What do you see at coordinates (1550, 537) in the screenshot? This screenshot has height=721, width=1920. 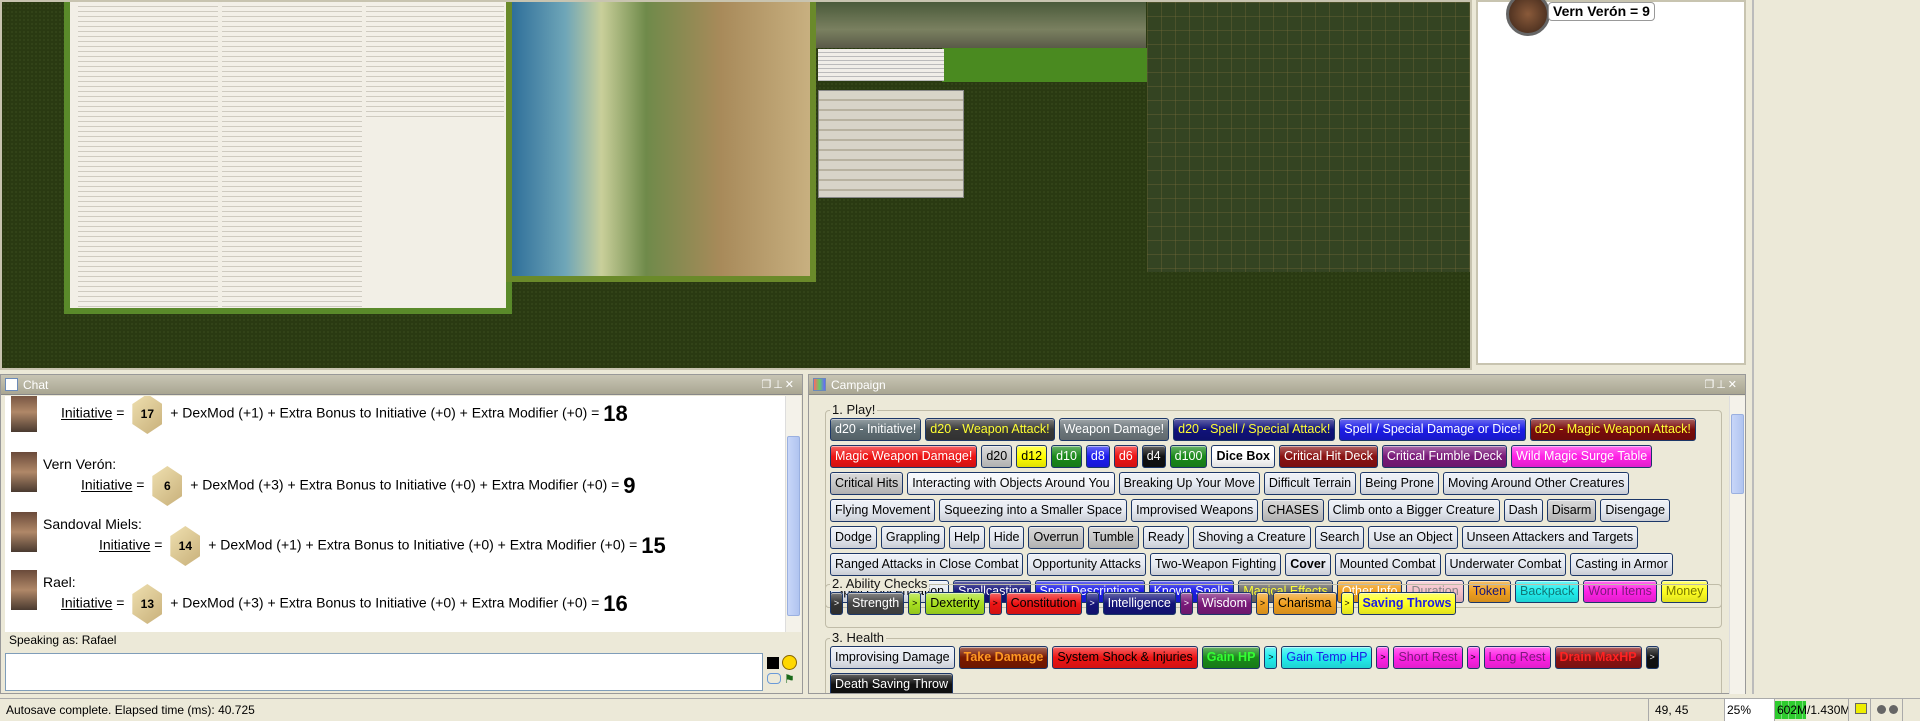 I see `macro-button: Unseen Attackers and Targets` at bounding box center [1550, 537].